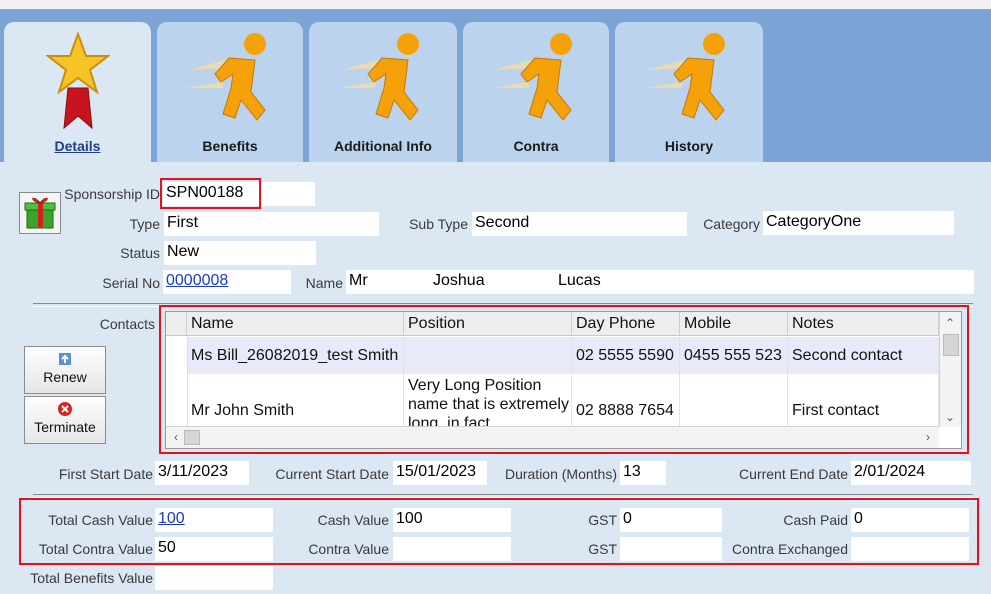  Describe the element at coordinates (438, 224) in the screenshot. I see `subtype-label: Sub Type` at that location.